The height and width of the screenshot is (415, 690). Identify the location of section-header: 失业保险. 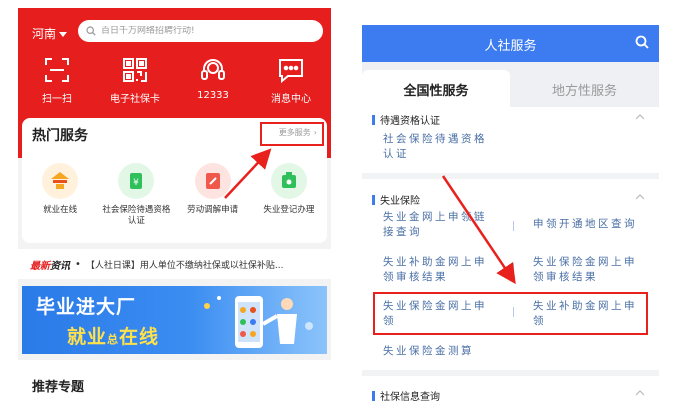
(396, 199).